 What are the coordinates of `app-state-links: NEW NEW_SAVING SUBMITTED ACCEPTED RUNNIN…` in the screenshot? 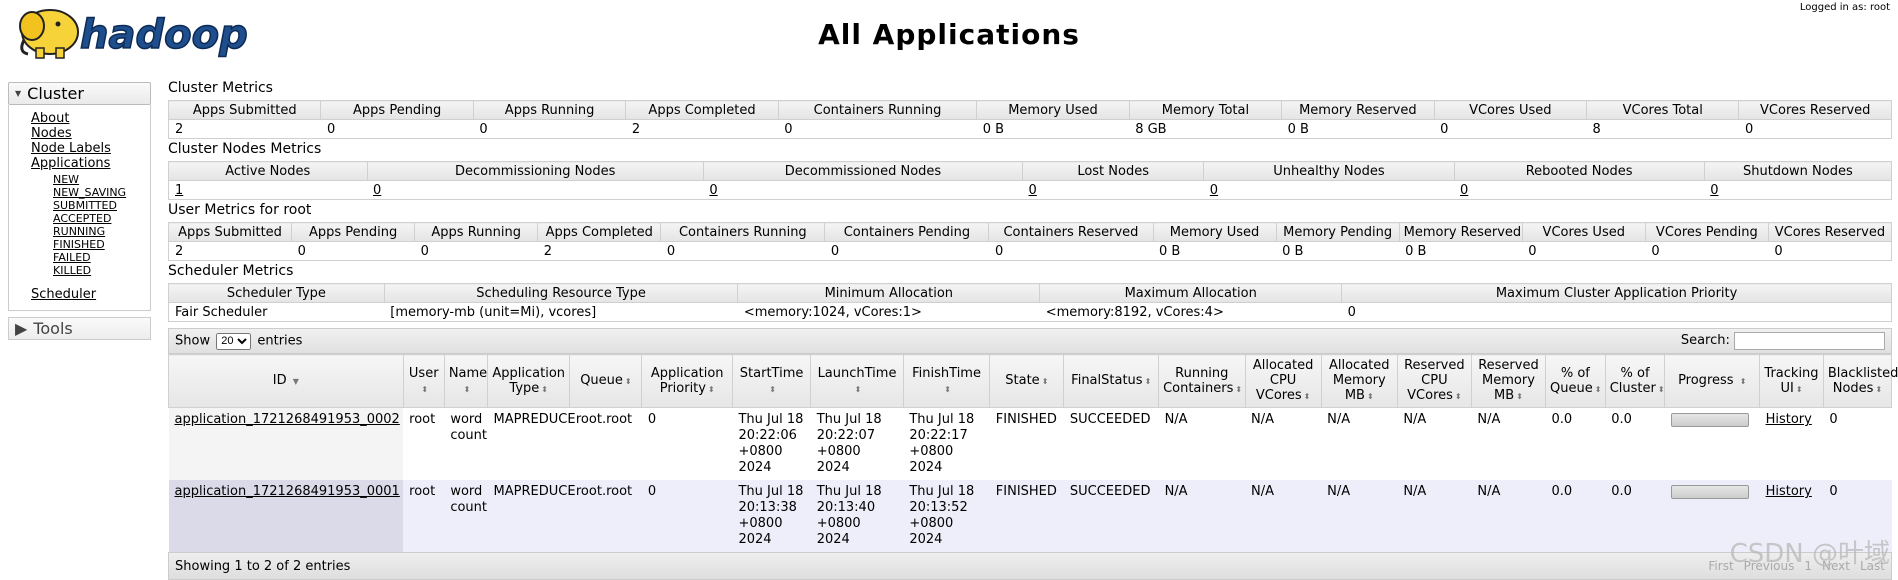 It's located at (90, 225).